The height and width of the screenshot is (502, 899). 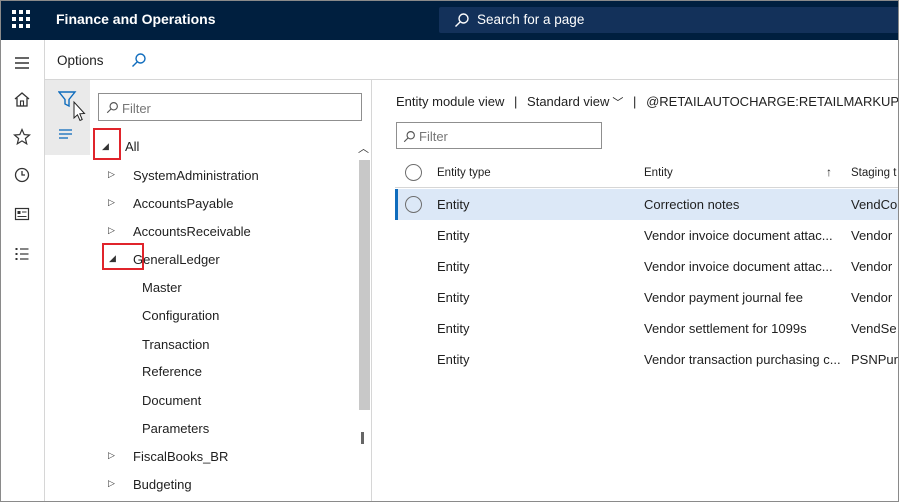 What do you see at coordinates (873, 173) in the screenshot?
I see `column-header-staging: Staging t` at bounding box center [873, 173].